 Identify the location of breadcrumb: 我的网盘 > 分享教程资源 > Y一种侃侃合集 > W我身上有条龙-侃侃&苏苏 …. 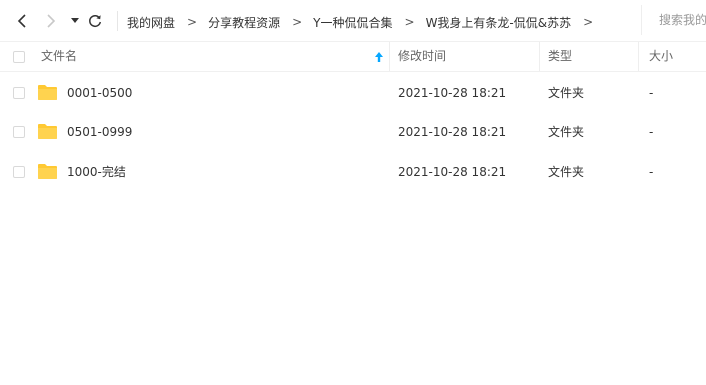
(365, 22).